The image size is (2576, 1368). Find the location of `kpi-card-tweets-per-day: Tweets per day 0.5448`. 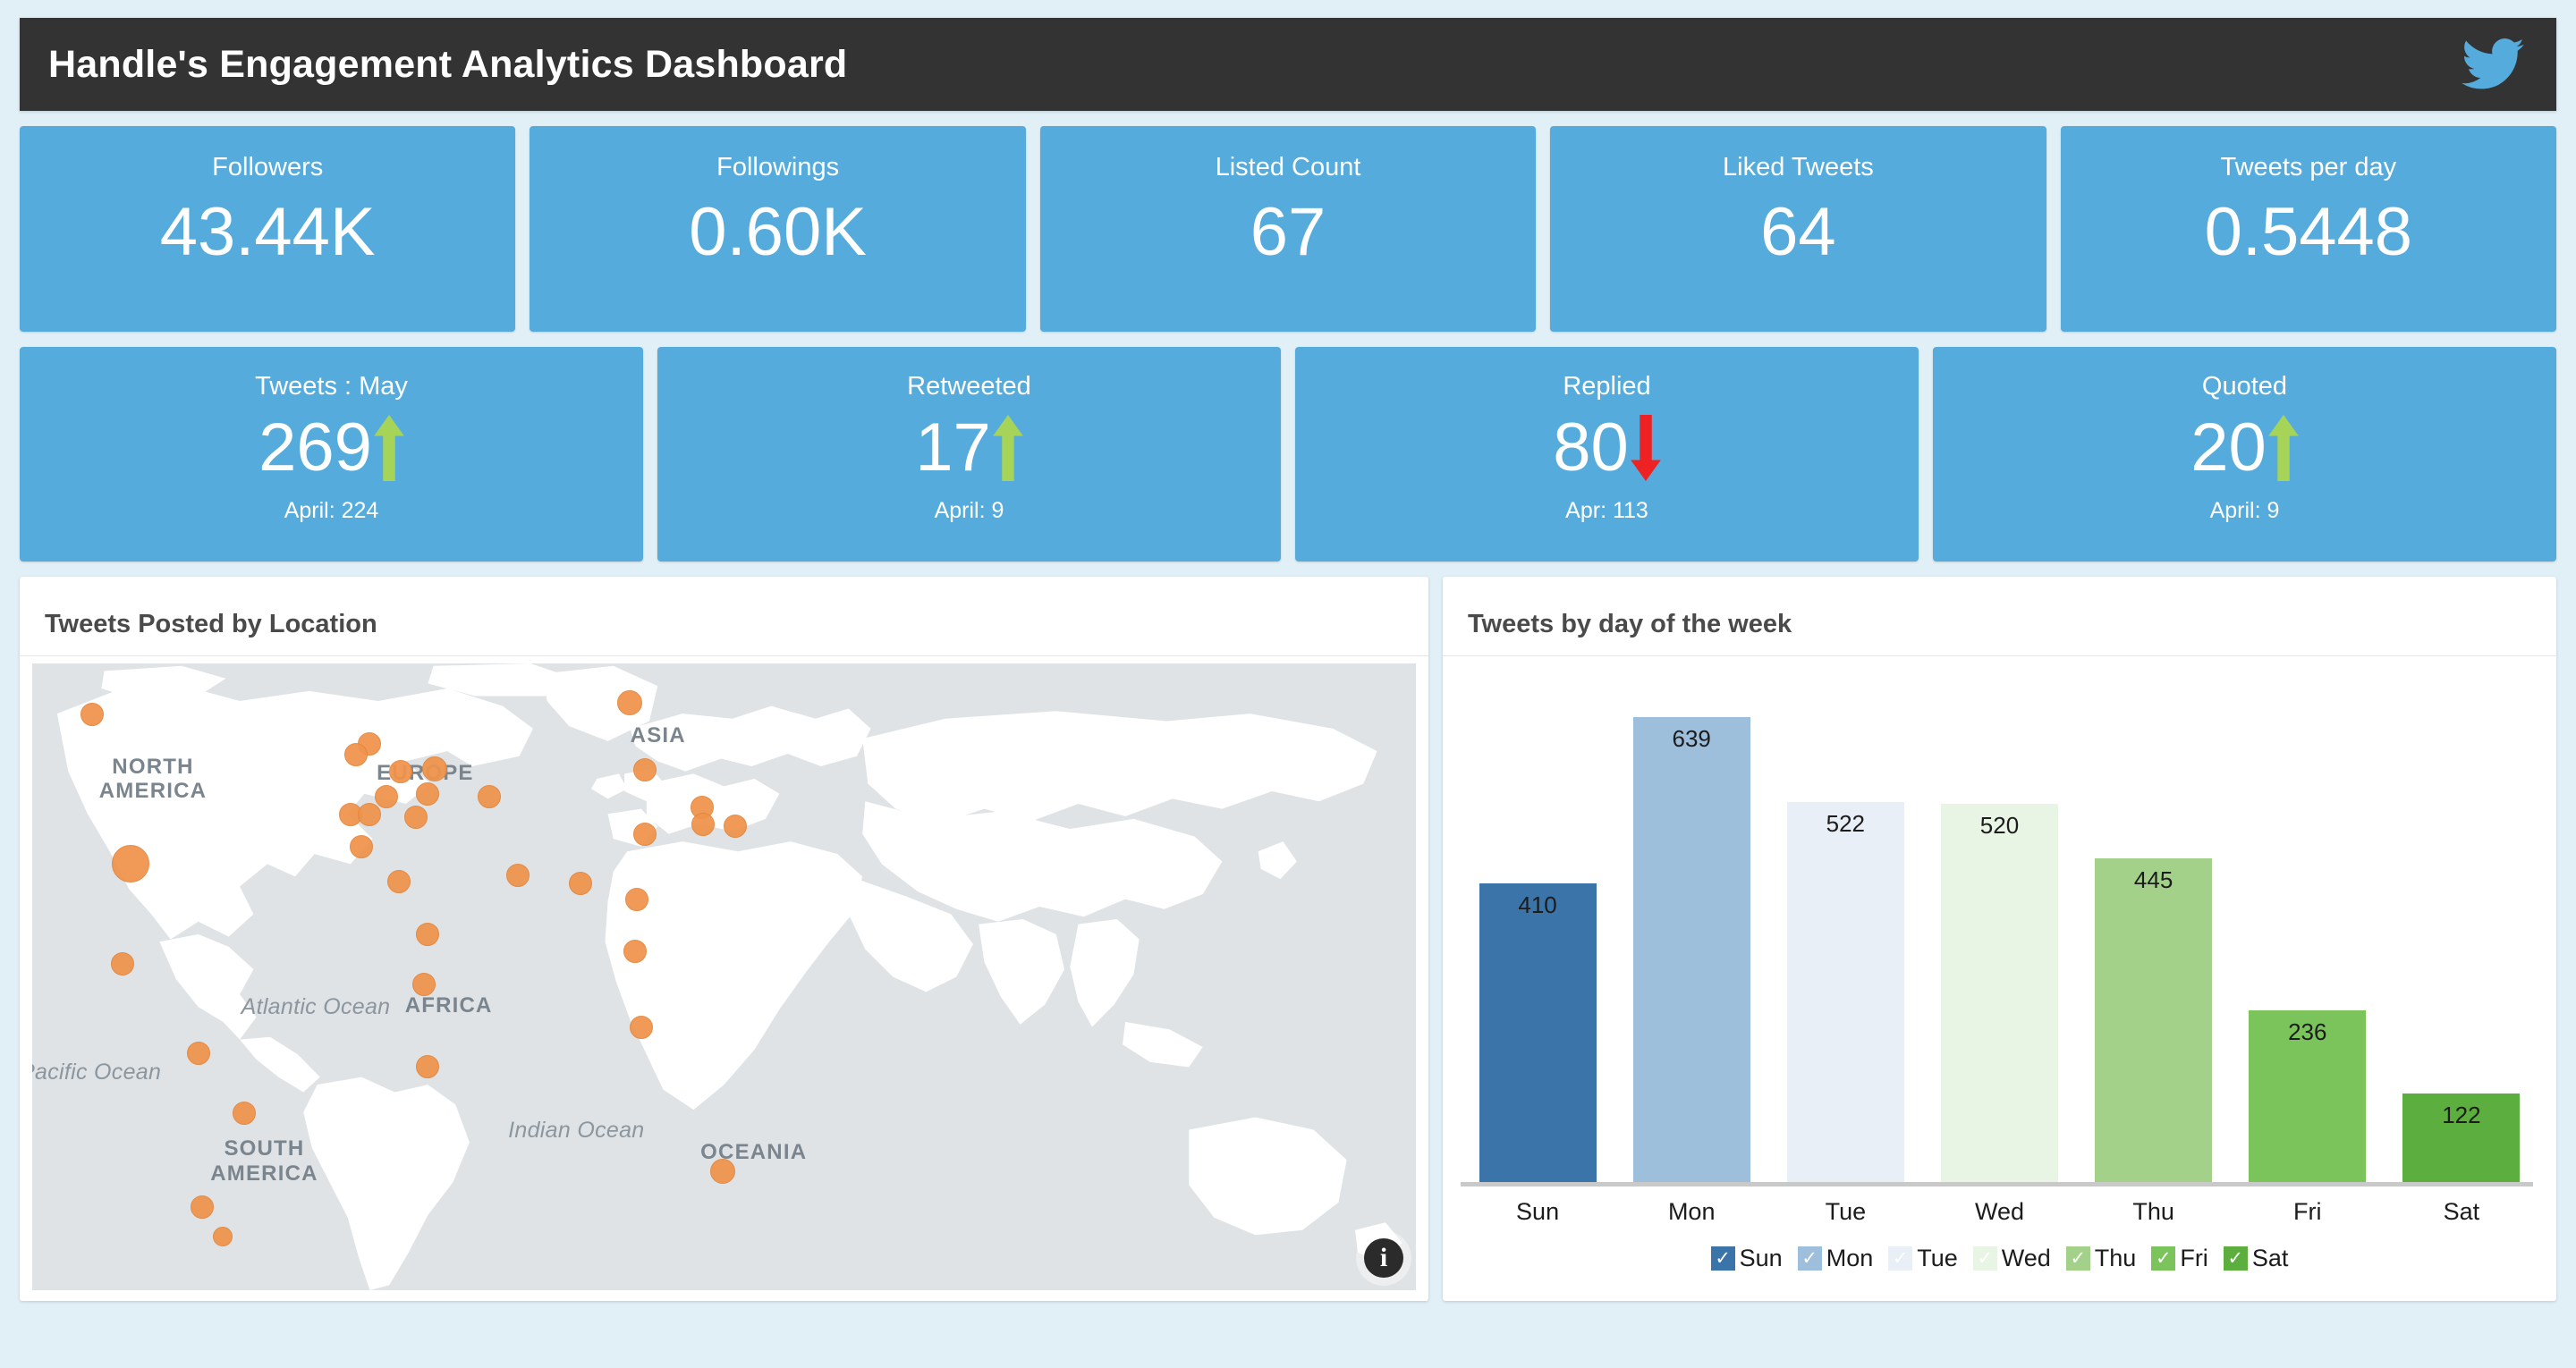

kpi-card-tweets-per-day: Tweets per day 0.5448 is located at coordinates (2308, 229).